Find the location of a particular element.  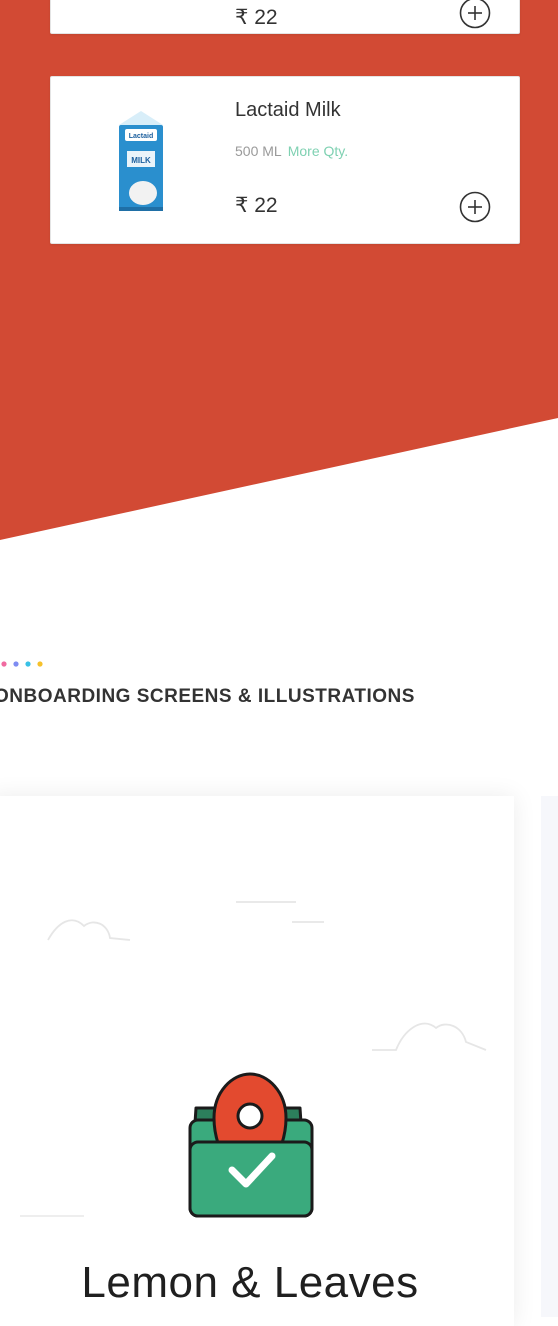

section-dots-decoration is located at coordinates (22, 664).